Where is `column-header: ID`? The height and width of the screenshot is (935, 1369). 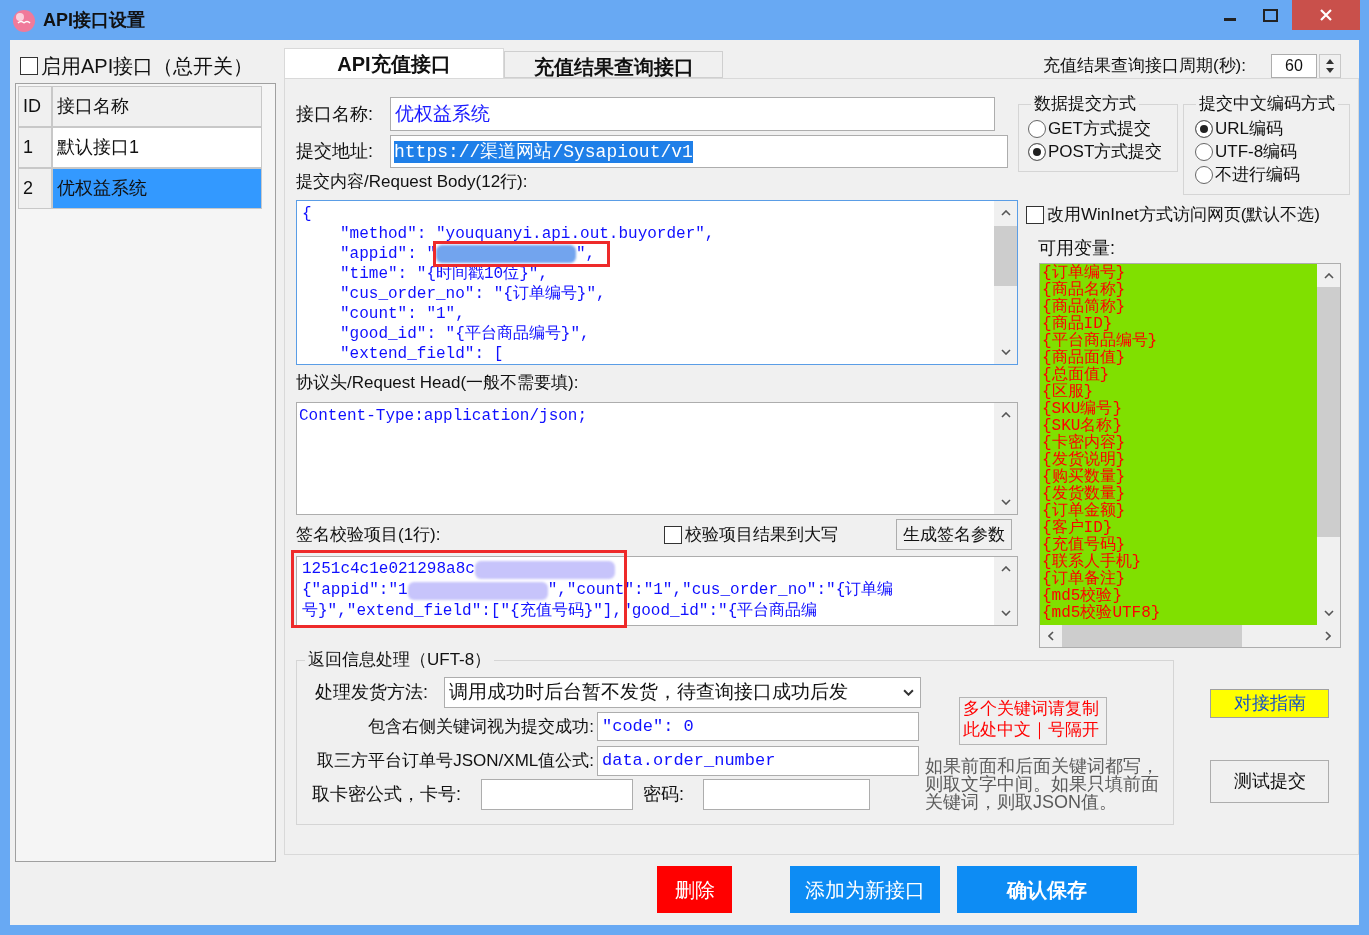
column-header: ID is located at coordinates (35, 106).